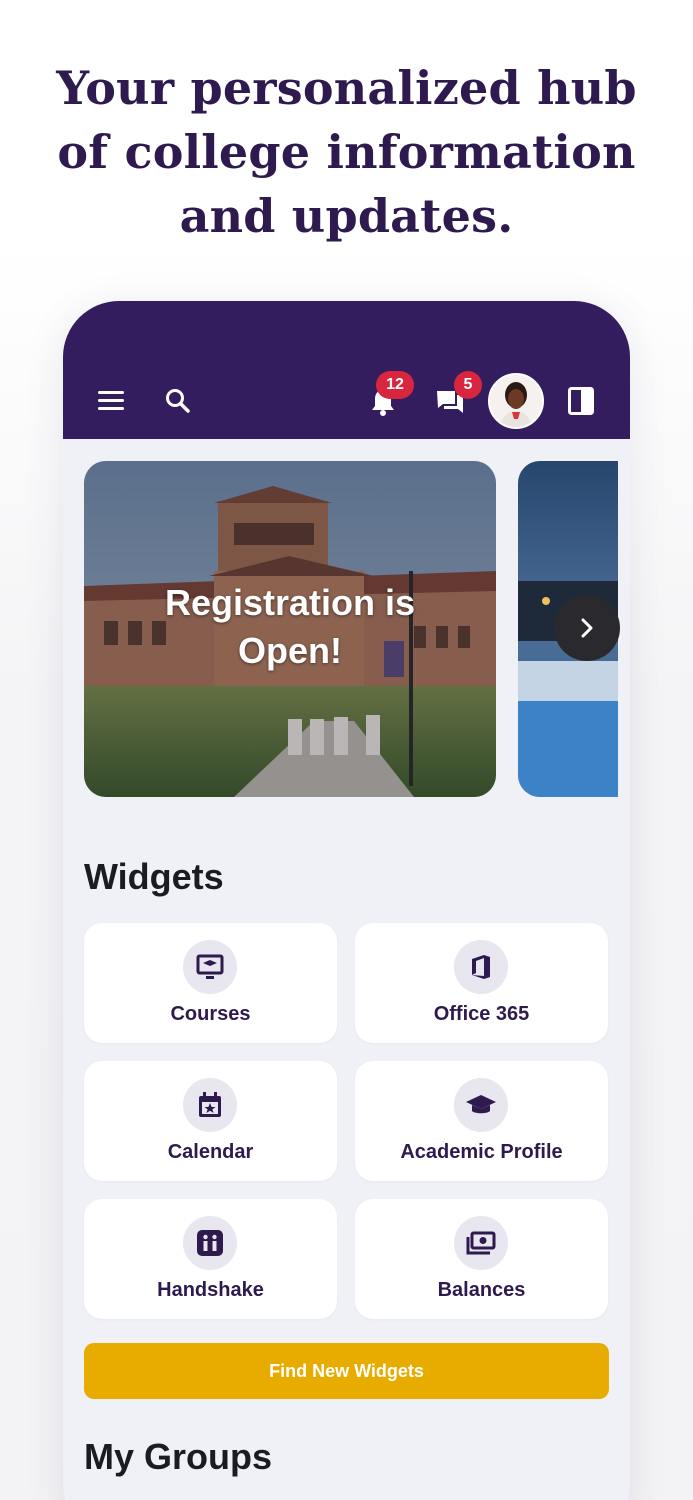  I want to click on money-icon, so click(481, 1243).